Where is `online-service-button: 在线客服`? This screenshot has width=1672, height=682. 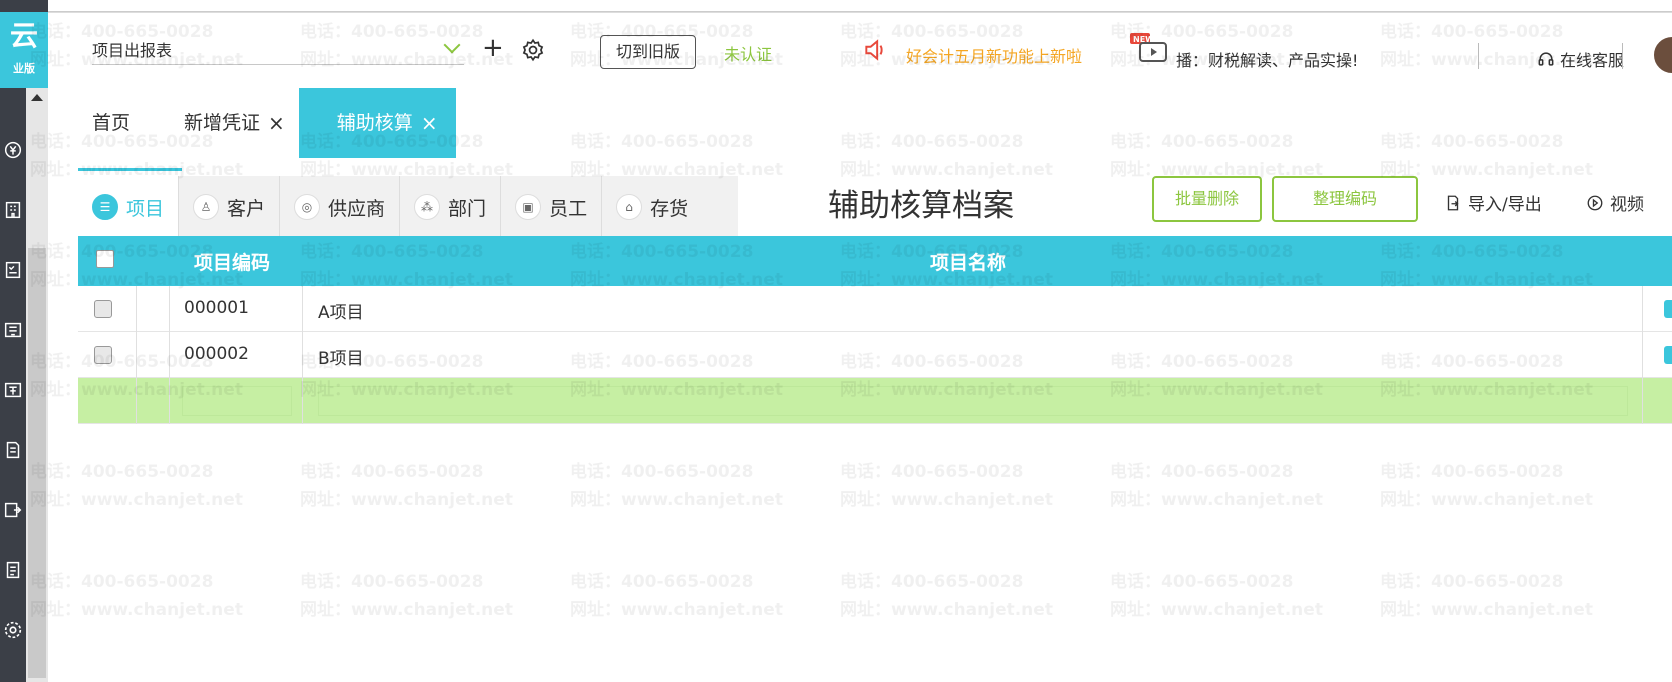 online-service-button: 在线客服 is located at coordinates (1580, 59).